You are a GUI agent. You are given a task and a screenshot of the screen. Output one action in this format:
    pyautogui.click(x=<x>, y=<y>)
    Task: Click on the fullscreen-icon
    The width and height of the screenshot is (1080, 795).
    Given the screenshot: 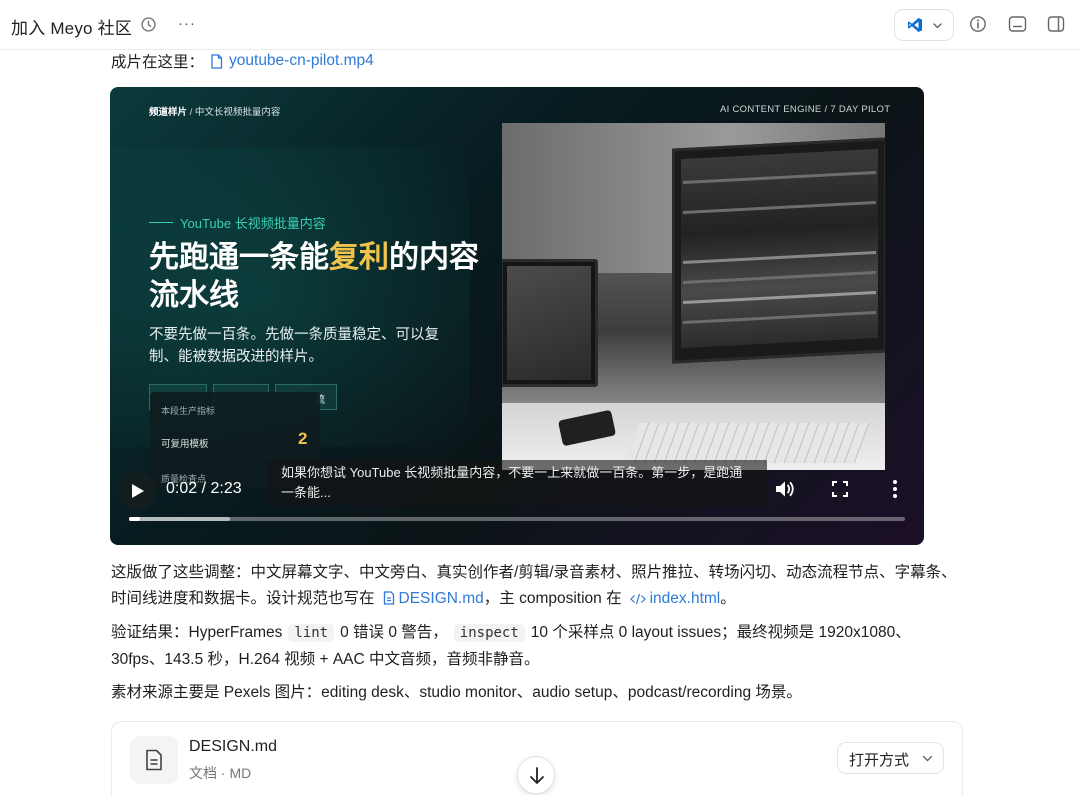 What is the action you would take?
    pyautogui.click(x=840, y=489)
    